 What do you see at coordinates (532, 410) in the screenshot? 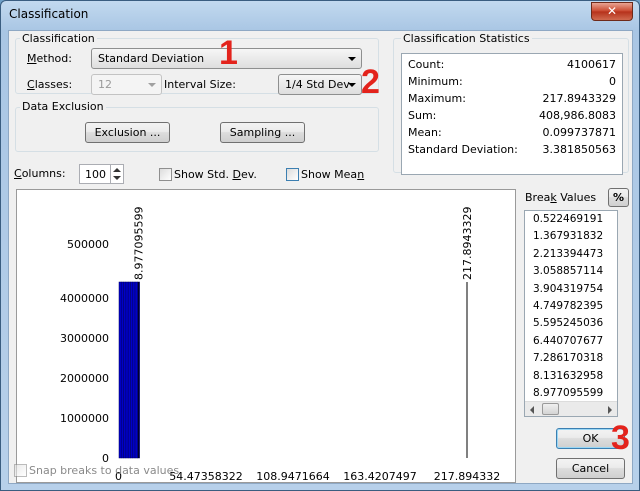
I see `scroll-left-icon` at bounding box center [532, 410].